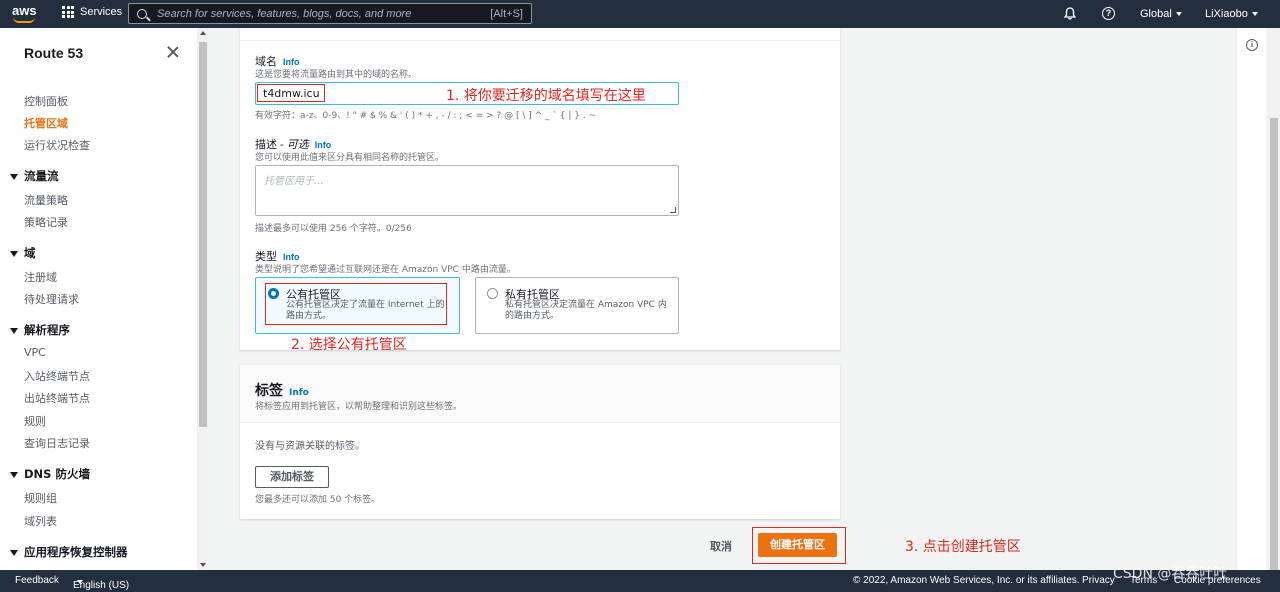 This screenshot has width=1280, height=592. Describe the element at coordinates (721, 546) in the screenshot. I see `cancel-button: 取消` at that location.